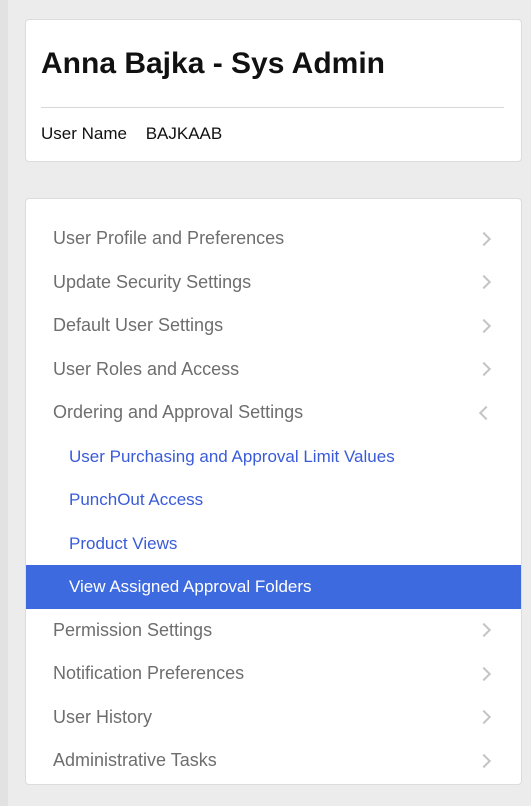 This screenshot has height=806, width=531. I want to click on nav-item-ordering-approval-settings: Ordering and Approval Settings, so click(273, 413).